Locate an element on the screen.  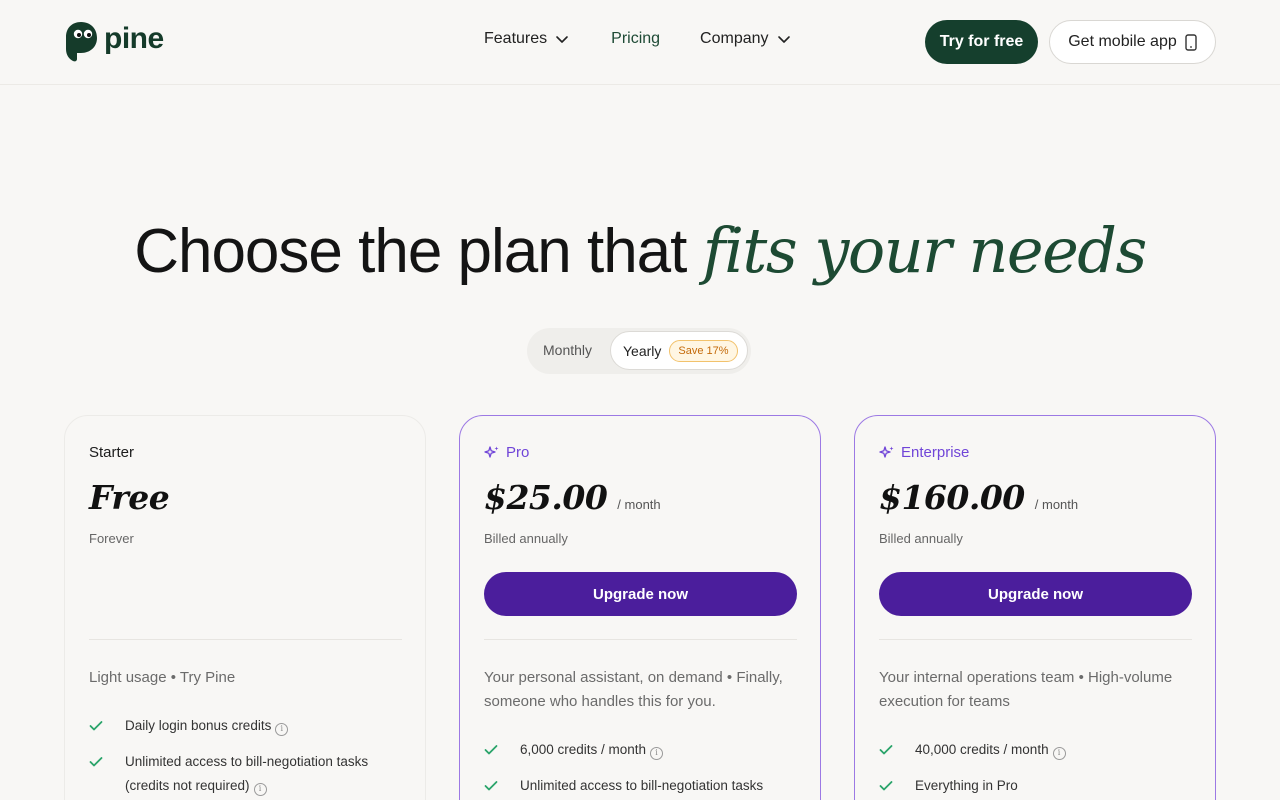
main-nav: Features Pricing Company is located at coordinates (637, 39).